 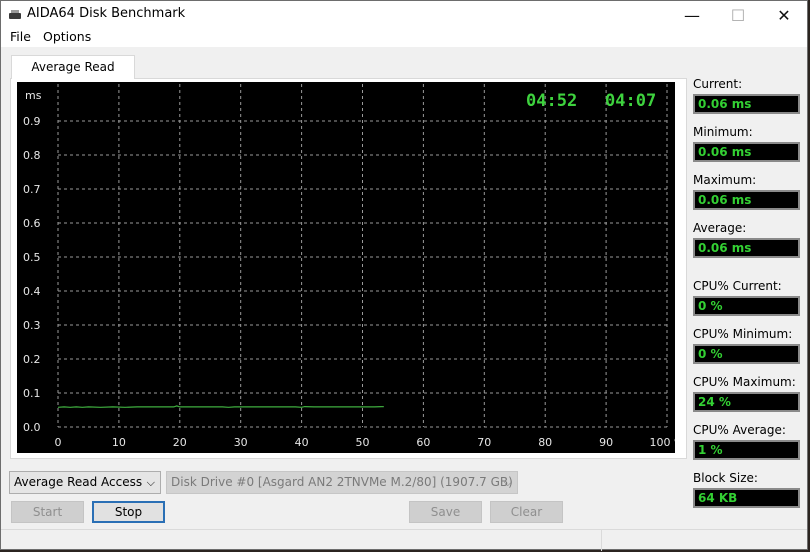 What do you see at coordinates (32, 155) in the screenshot?
I see `y-tick-label: 0.8` at bounding box center [32, 155].